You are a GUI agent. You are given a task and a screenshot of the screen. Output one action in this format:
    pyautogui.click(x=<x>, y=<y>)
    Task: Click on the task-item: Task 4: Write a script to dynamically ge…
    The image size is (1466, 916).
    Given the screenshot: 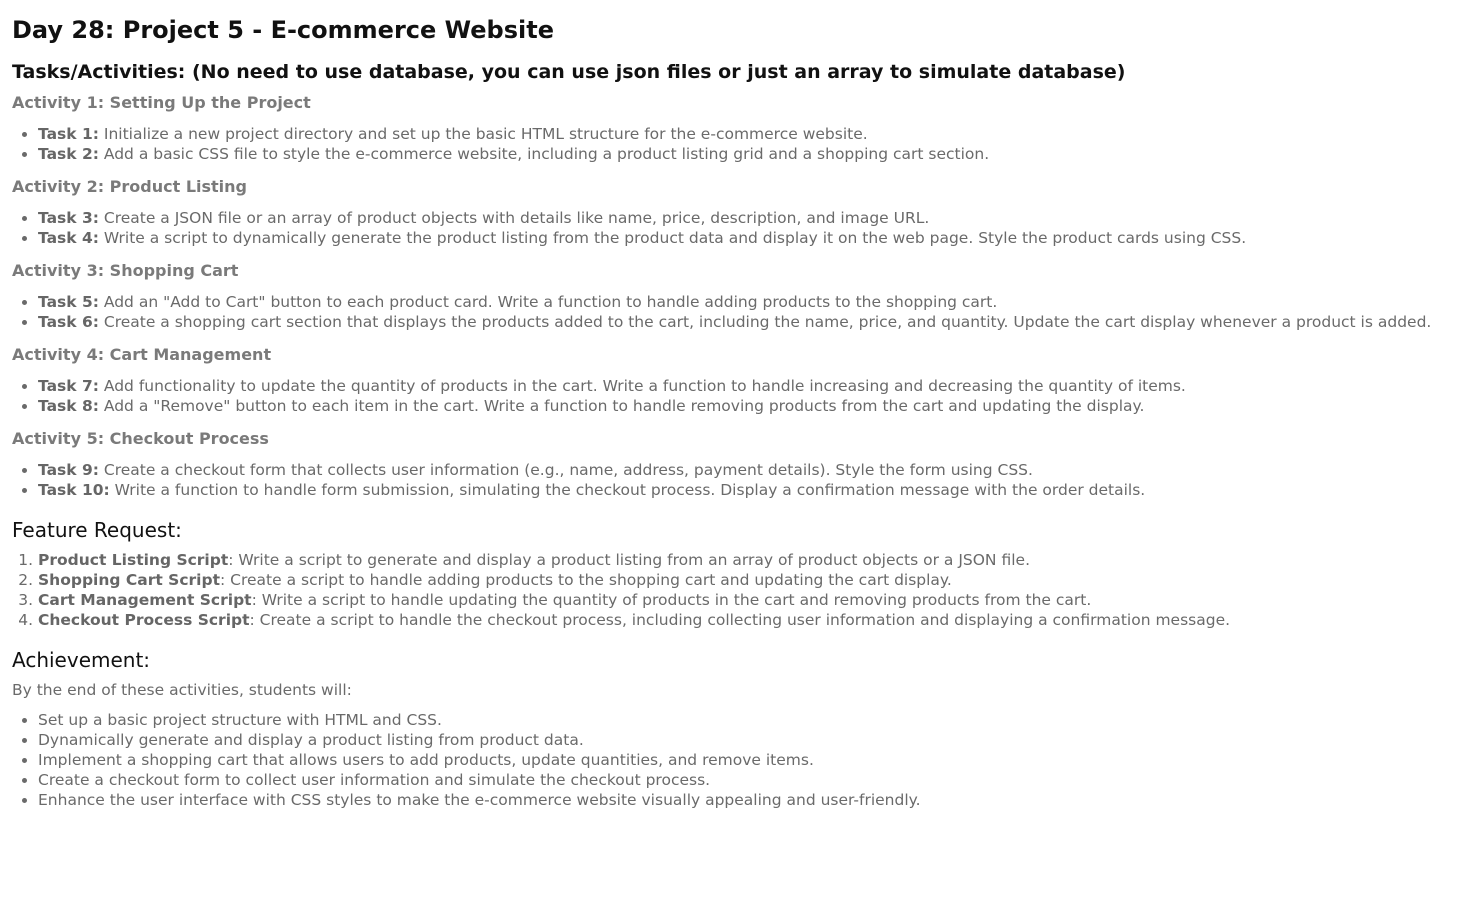 What is the action you would take?
    pyautogui.click(x=752, y=238)
    